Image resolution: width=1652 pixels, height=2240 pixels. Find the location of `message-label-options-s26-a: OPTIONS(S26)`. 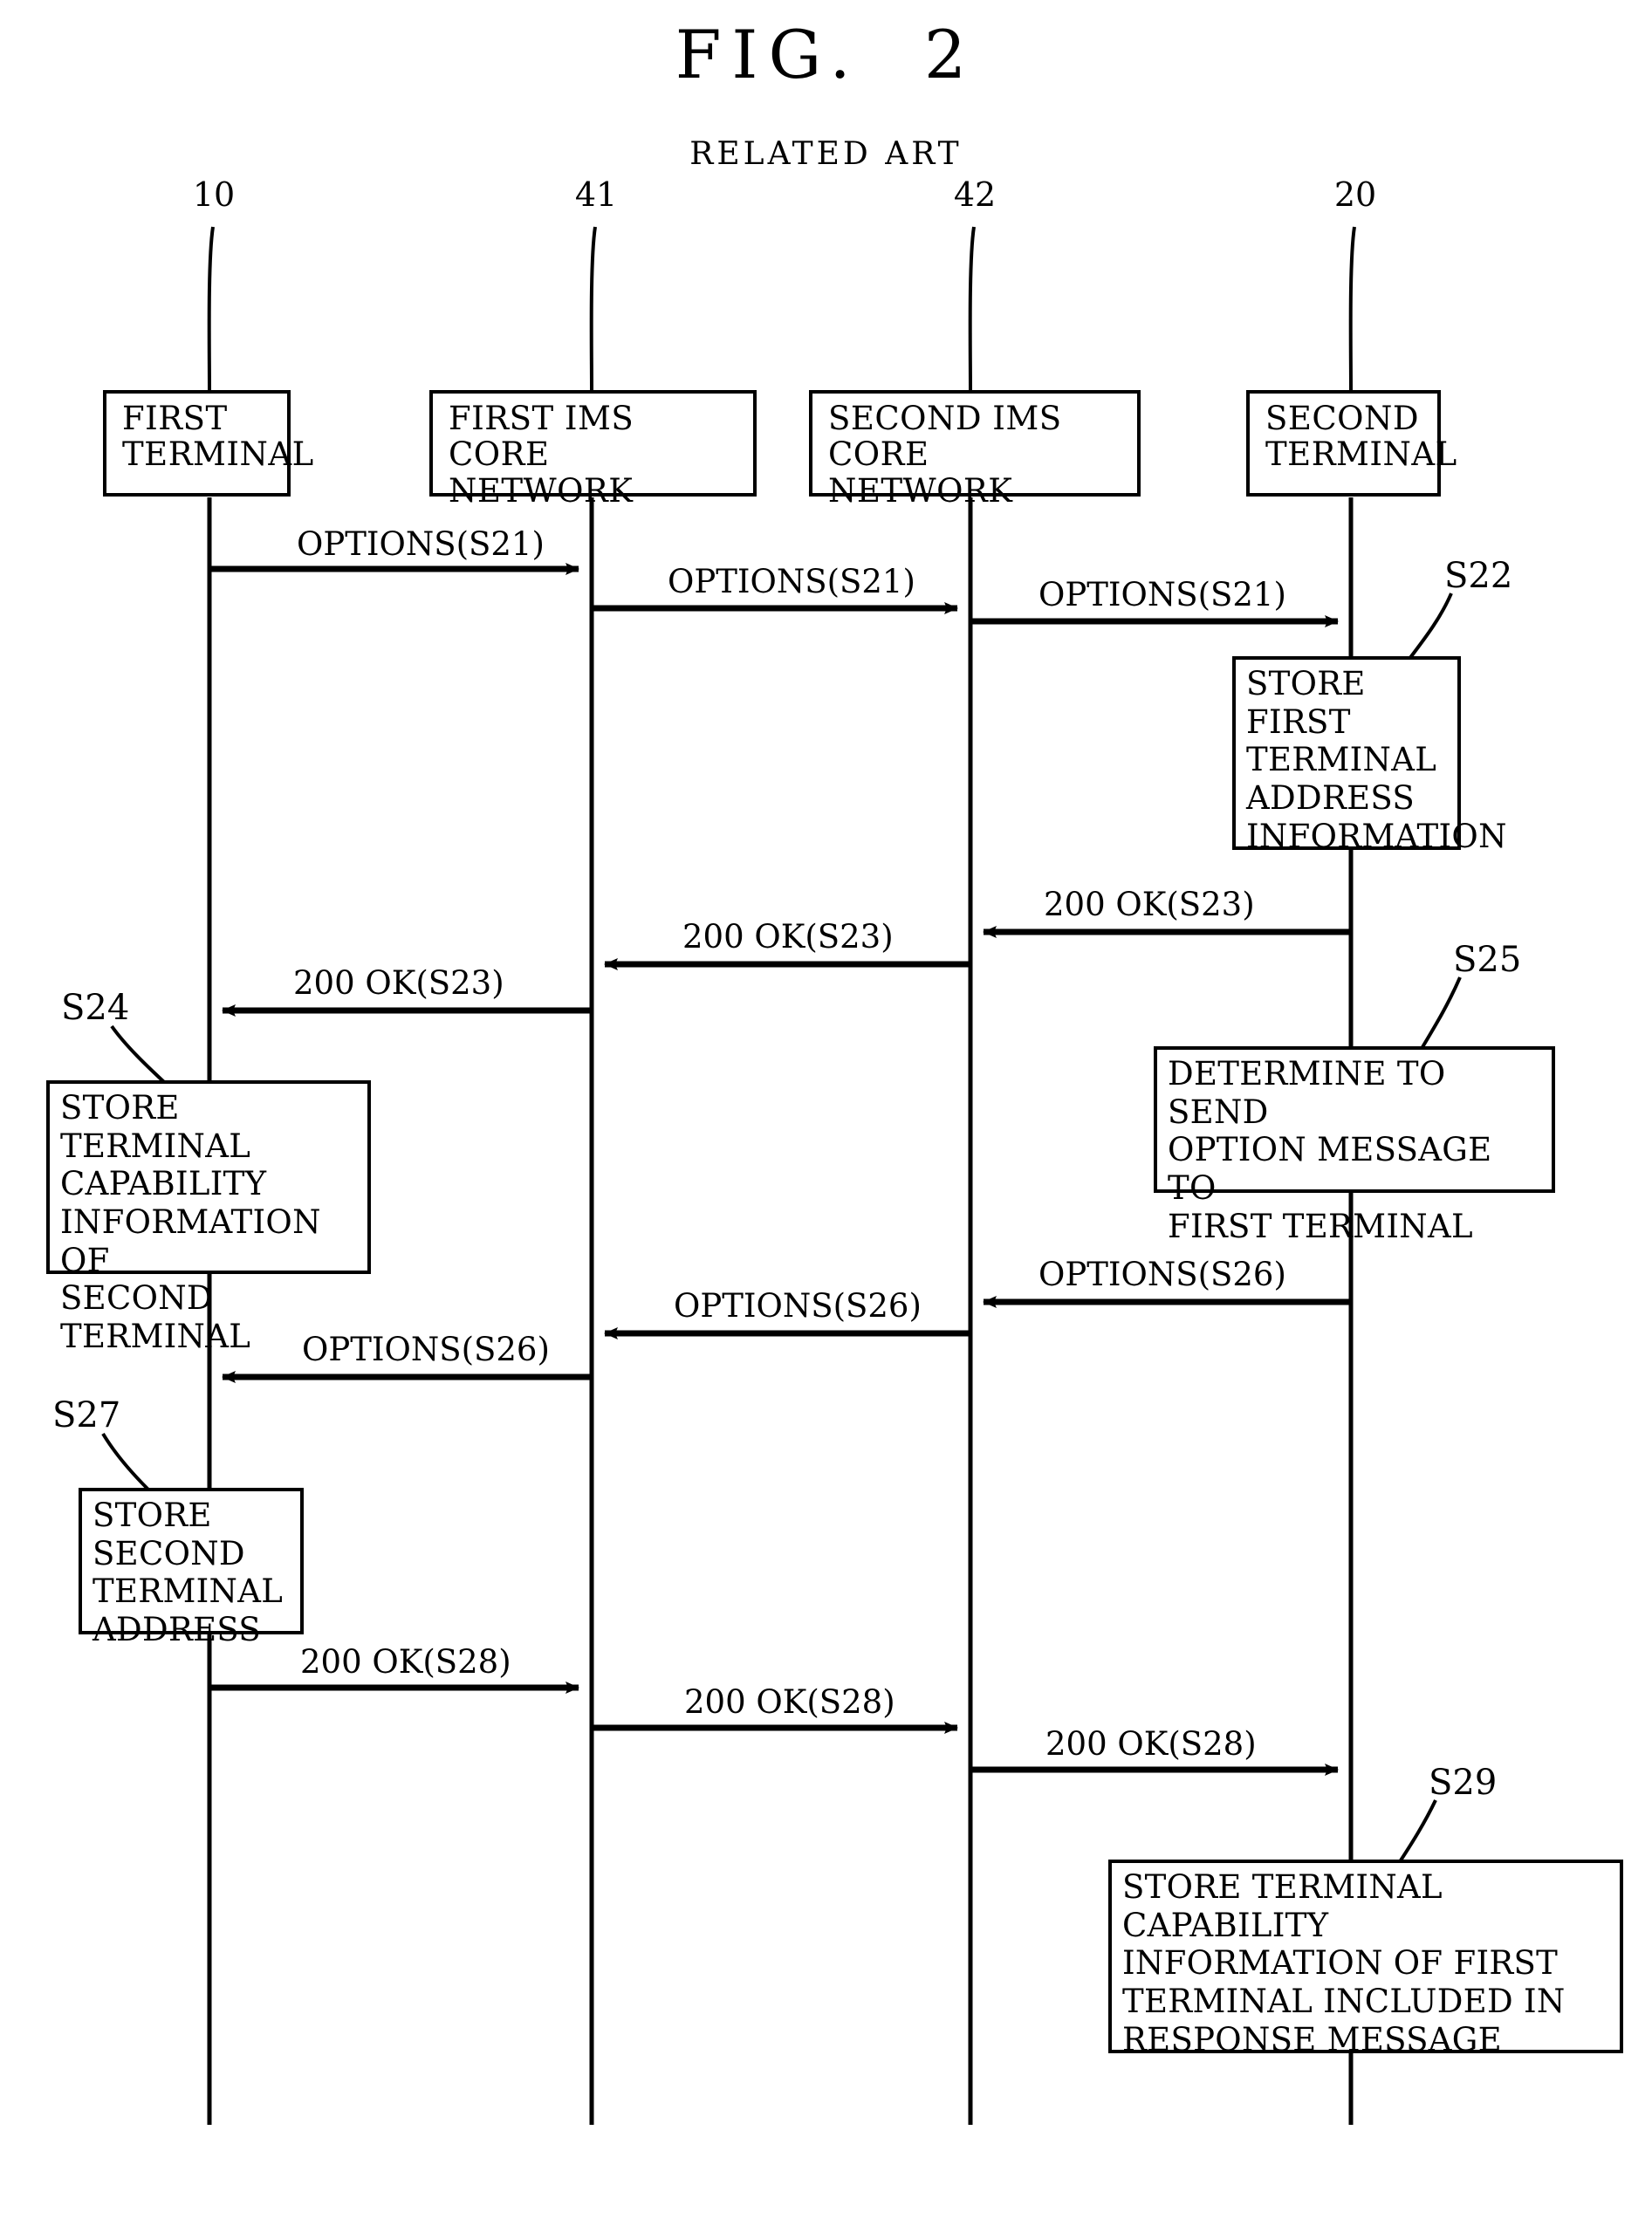

message-label-options-s26-a: OPTIONS(S26) is located at coordinates (1162, 1274).